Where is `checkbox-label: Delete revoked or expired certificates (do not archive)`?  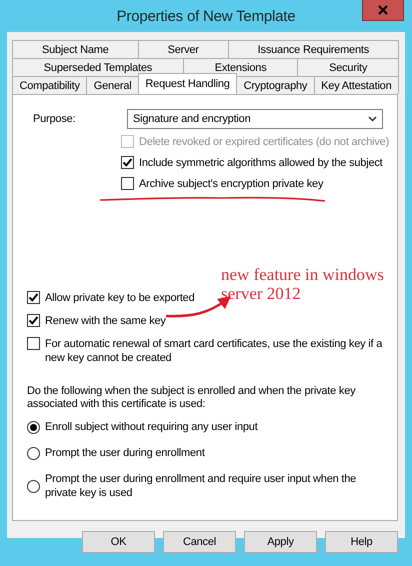
checkbox-label: Delete revoked or expired certificates (do not archive) is located at coordinates (264, 142).